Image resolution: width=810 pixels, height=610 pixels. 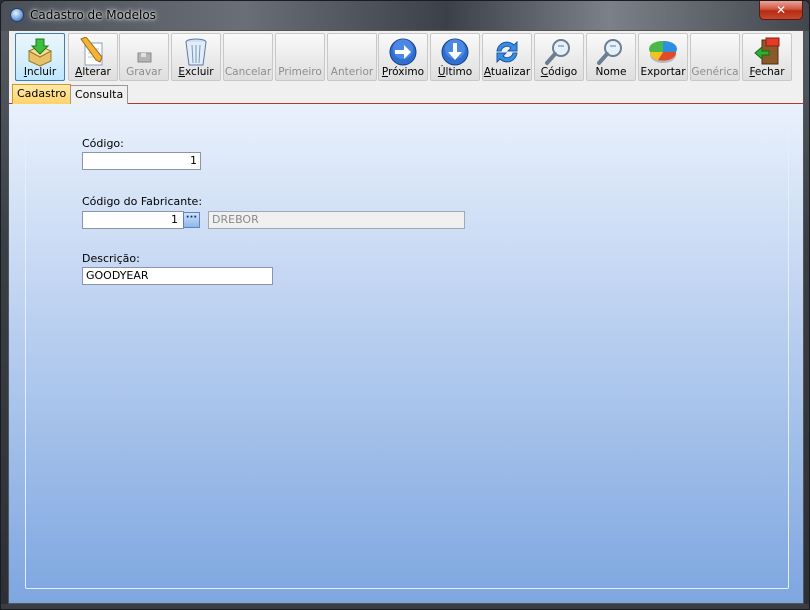 I want to click on fabricante-label: Código do Fabricante:, so click(x=142, y=201).